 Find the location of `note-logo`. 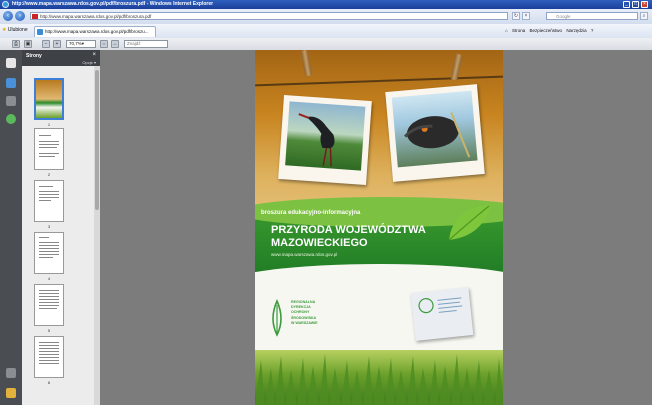

note-logo is located at coordinates (440, 305).